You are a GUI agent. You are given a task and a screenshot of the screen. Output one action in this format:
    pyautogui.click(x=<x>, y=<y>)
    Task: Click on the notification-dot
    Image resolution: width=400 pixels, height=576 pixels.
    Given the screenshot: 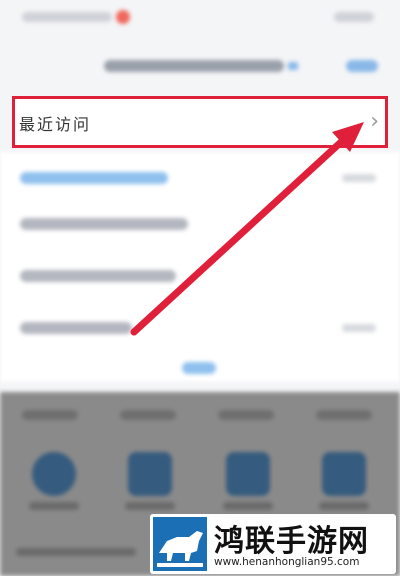 What is the action you would take?
    pyautogui.click(x=123, y=17)
    